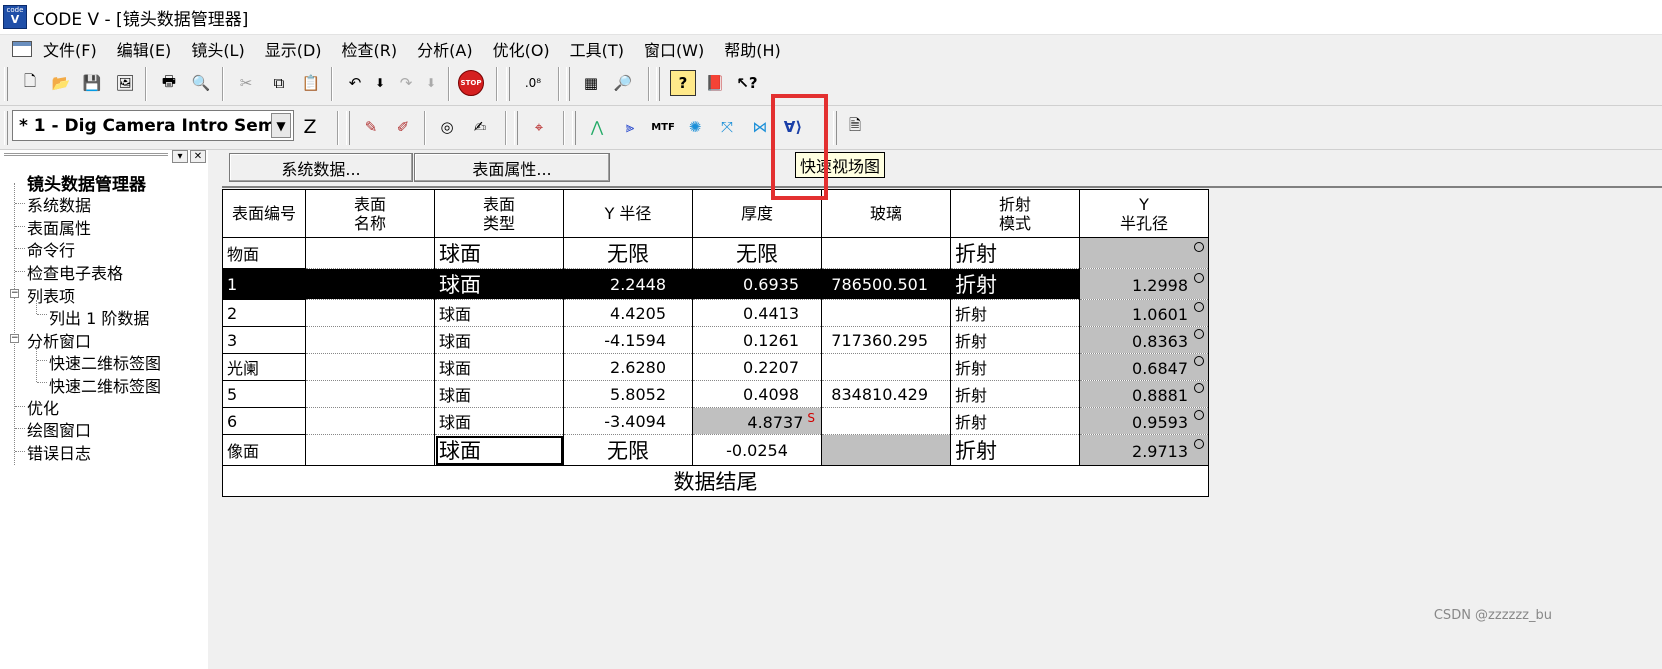 The width and height of the screenshot is (1662, 669). Describe the element at coordinates (70, 49) in the screenshot. I see `menu-file: 文件(F)` at that location.